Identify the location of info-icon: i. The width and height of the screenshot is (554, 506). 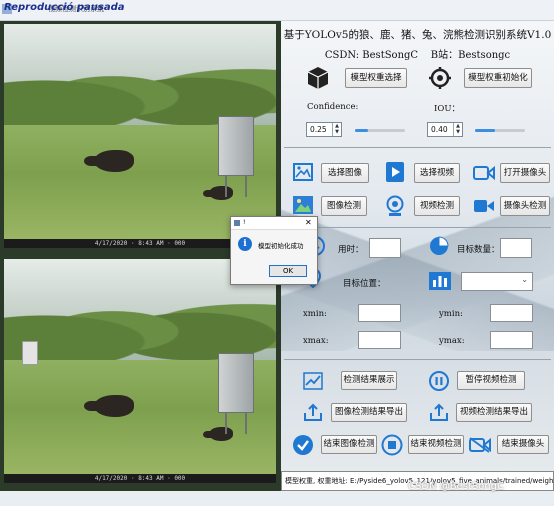
(245, 244).